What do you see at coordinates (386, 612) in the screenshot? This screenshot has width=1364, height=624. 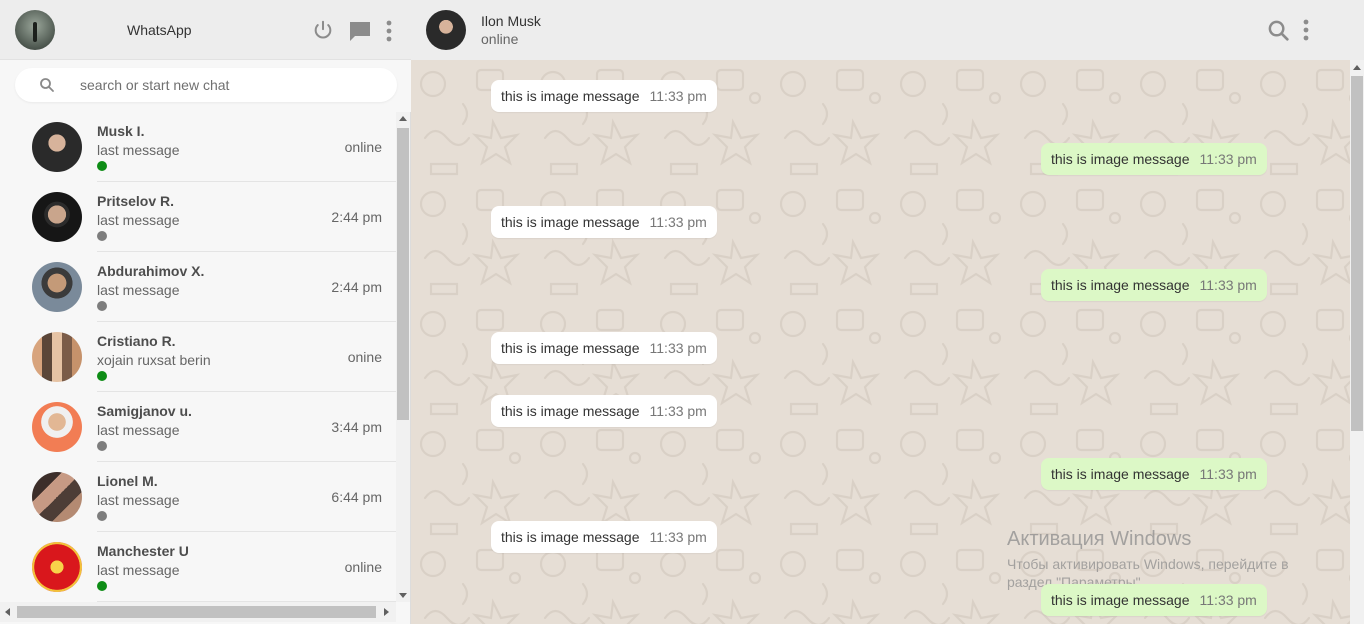 I see `scroll-right-arrow-icon` at bounding box center [386, 612].